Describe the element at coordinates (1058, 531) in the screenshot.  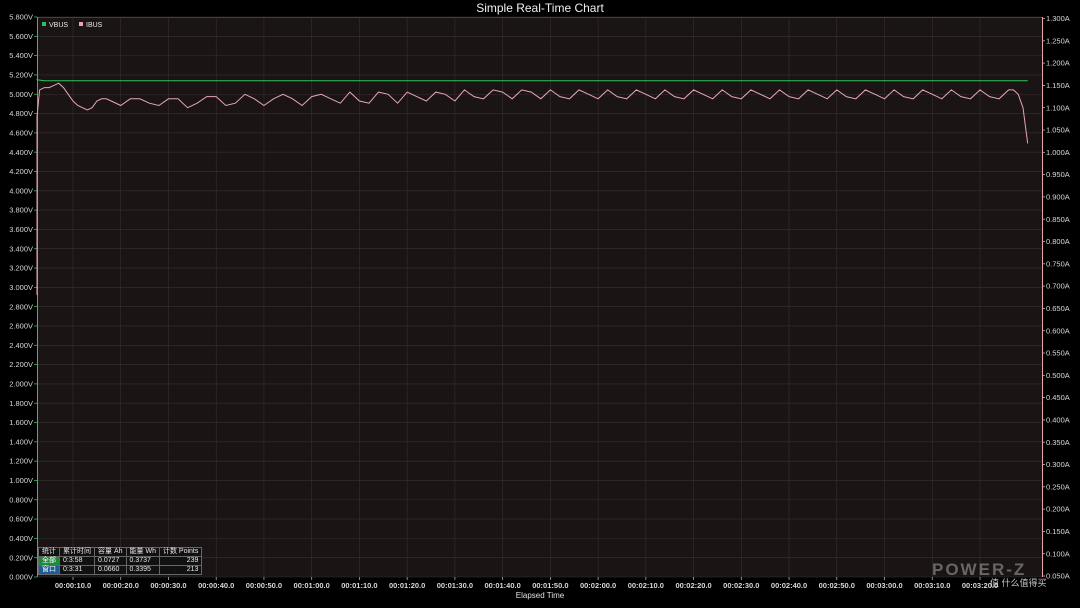
I see `y-right-tick-label: 0.150A` at that location.